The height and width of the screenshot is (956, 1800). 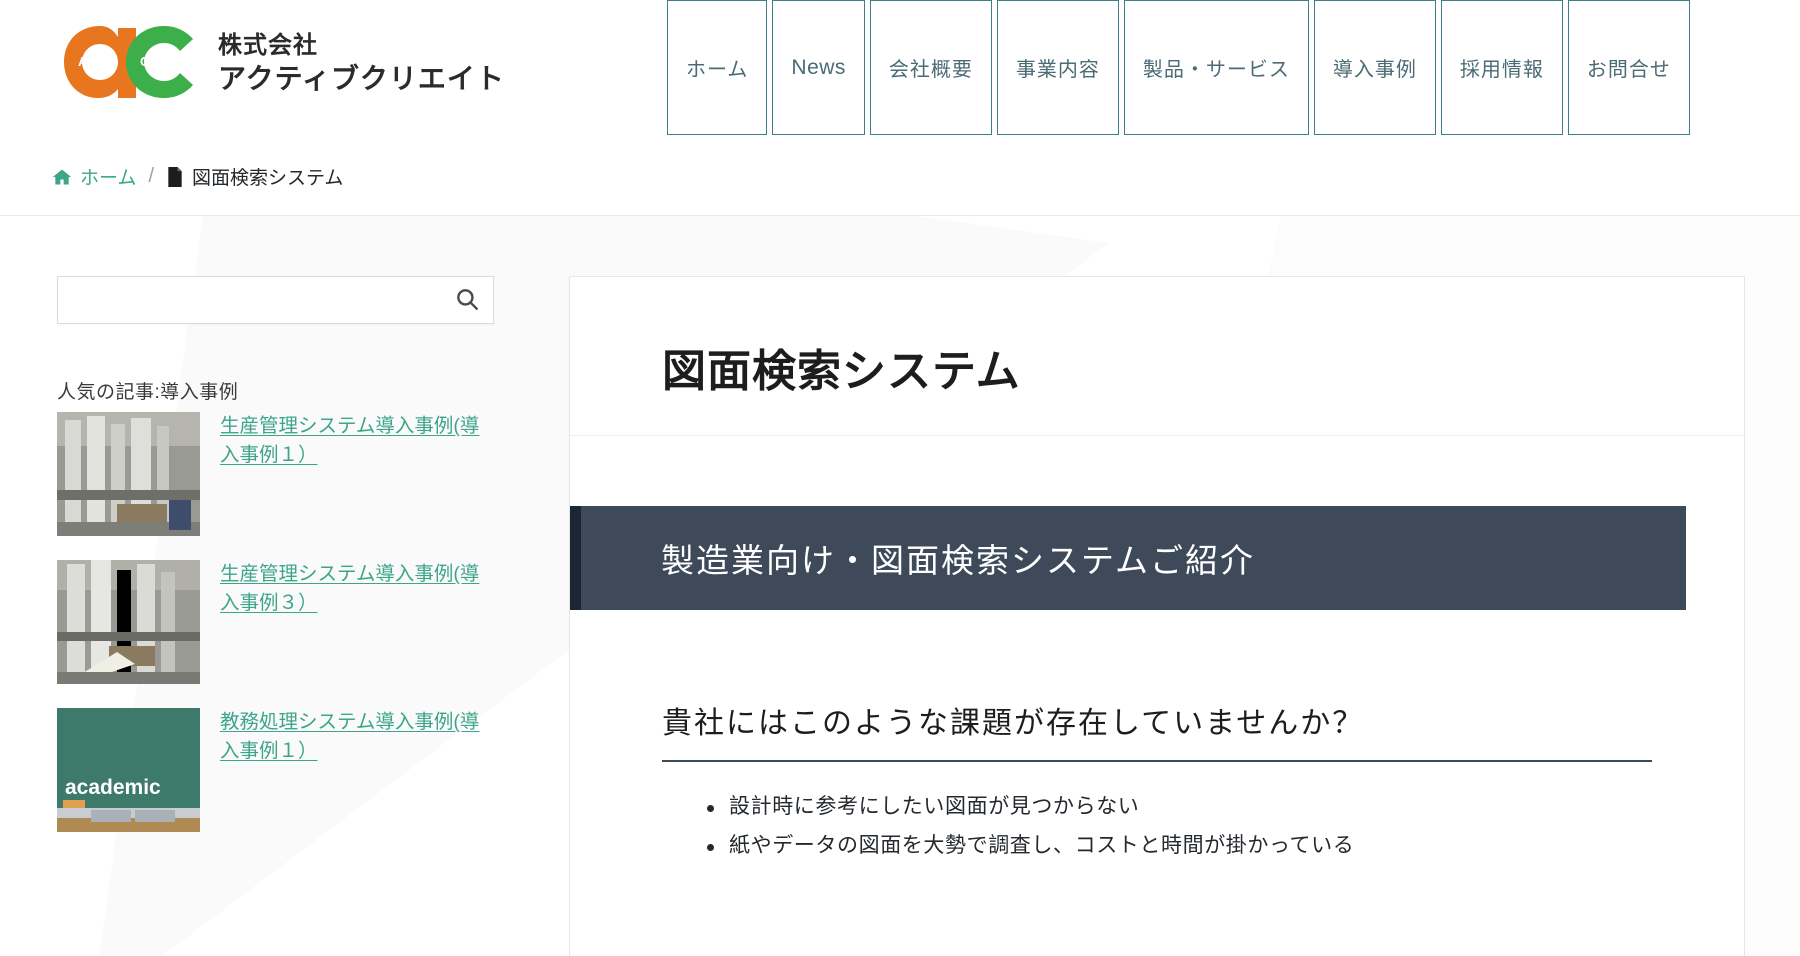 I want to click on nav-item-business: 事業内容, so click(x=1057, y=67).